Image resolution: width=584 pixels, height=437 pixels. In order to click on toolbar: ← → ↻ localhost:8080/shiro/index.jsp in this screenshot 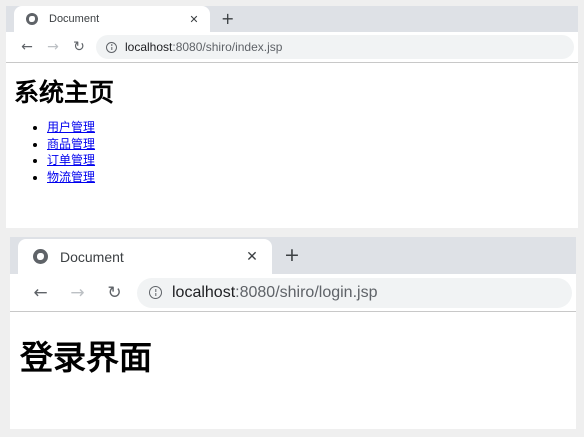, I will do `click(292, 47)`.